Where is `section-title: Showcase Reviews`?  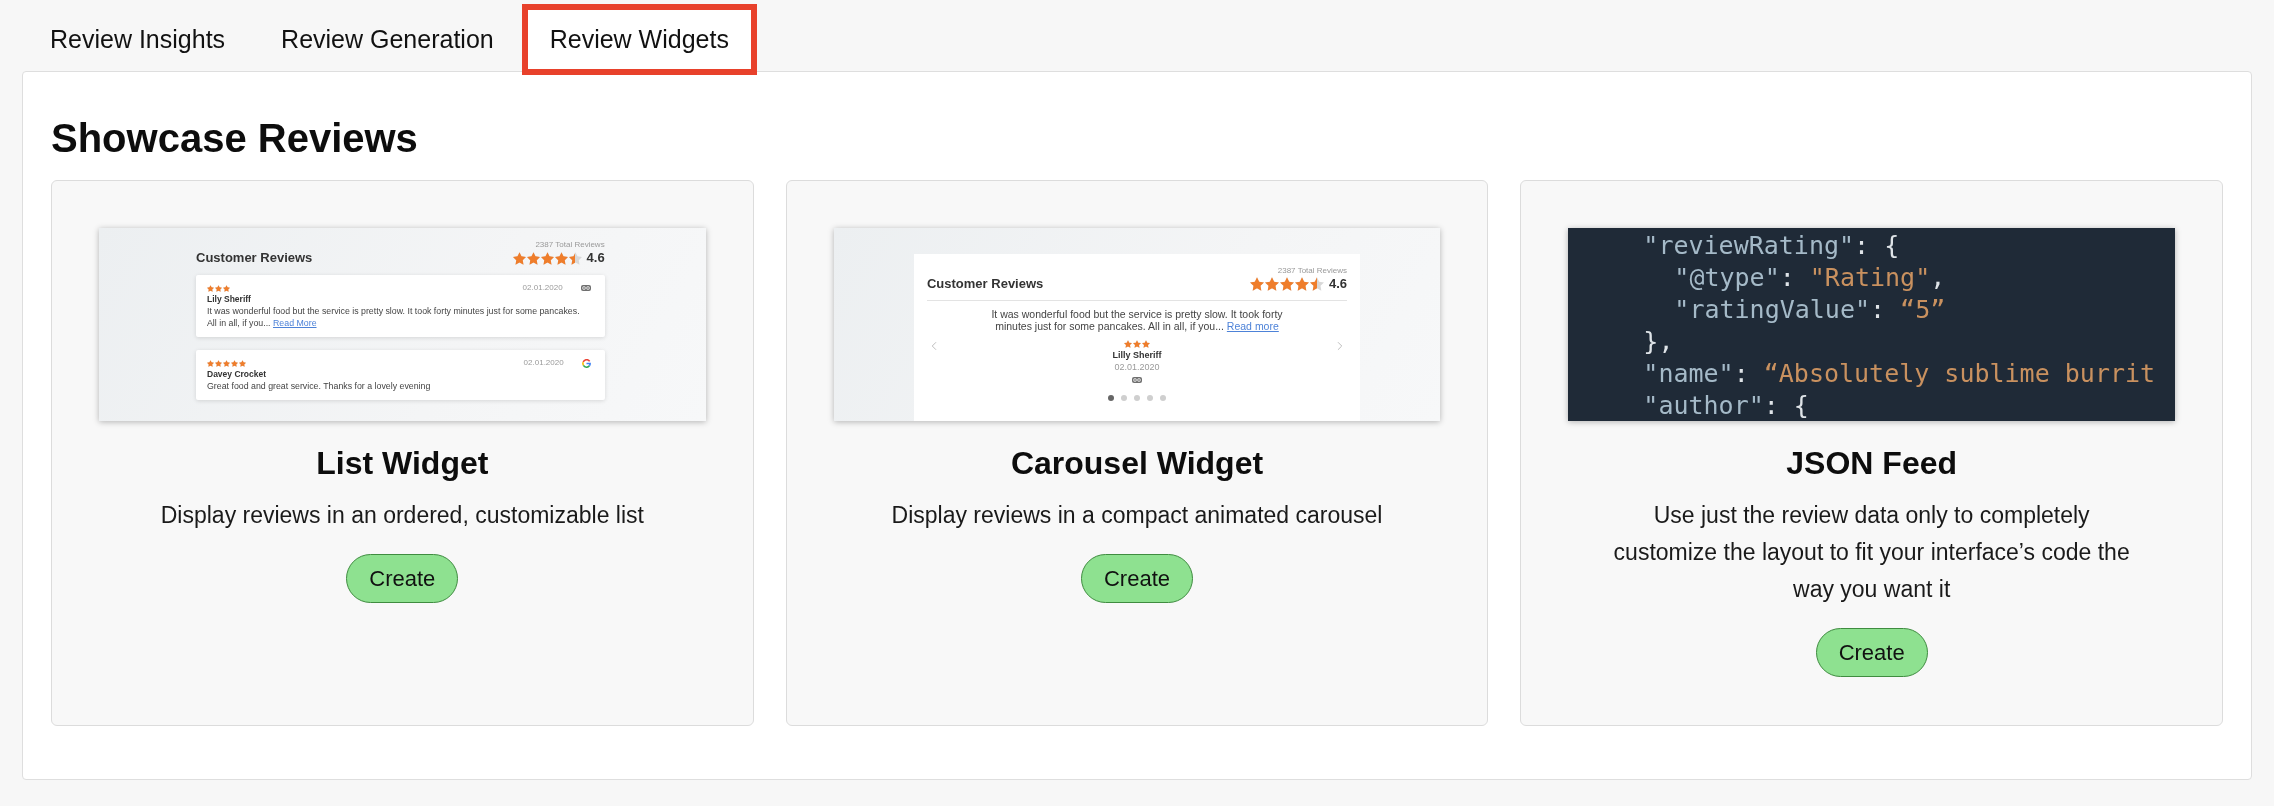 section-title: Showcase Reviews is located at coordinates (235, 138).